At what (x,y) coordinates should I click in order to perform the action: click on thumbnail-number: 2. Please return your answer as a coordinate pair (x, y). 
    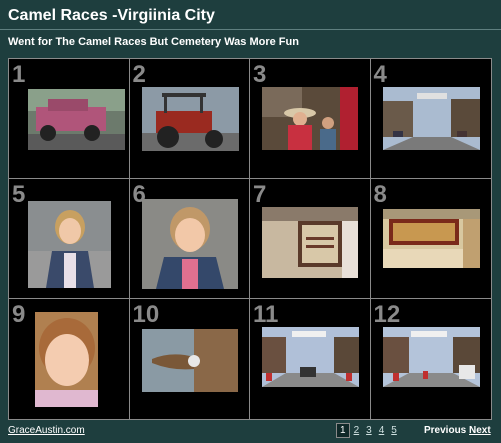
    Looking at the image, I should click on (139, 74).